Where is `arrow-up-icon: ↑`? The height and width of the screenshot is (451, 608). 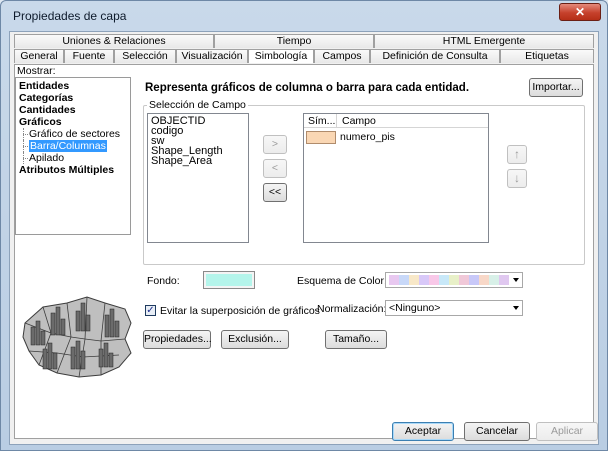
arrow-up-icon: ↑ is located at coordinates (517, 154).